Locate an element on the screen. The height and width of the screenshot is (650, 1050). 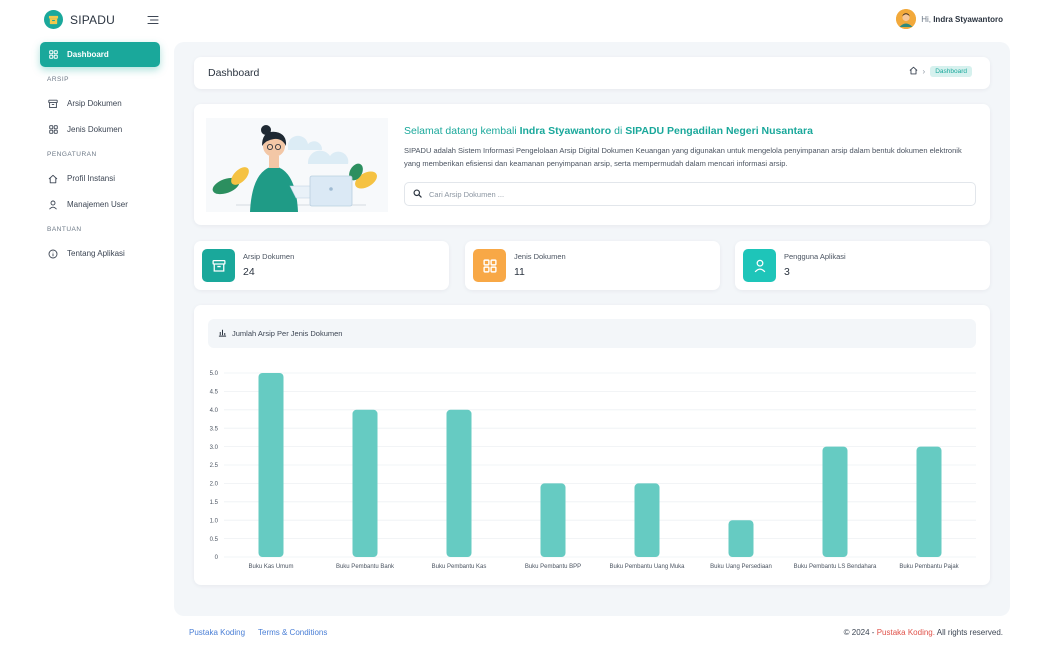
stat-label: Pengguna Aplikasi is located at coordinates (815, 256).